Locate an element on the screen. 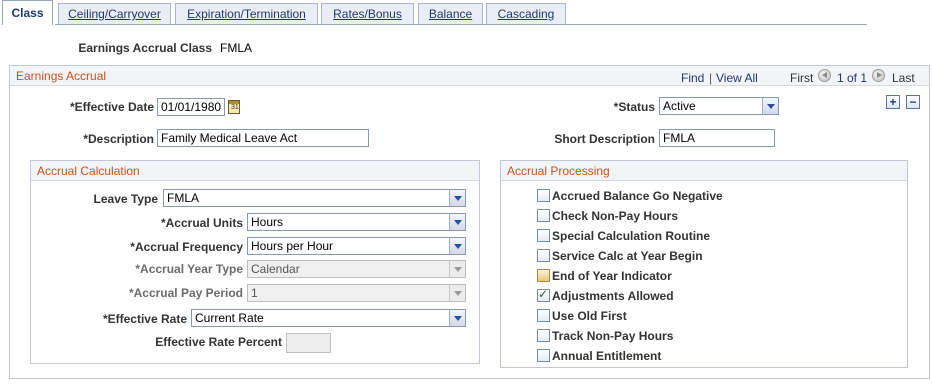 This screenshot has width=932, height=384. checkbox-label: Annual Entitlement is located at coordinates (607, 356).